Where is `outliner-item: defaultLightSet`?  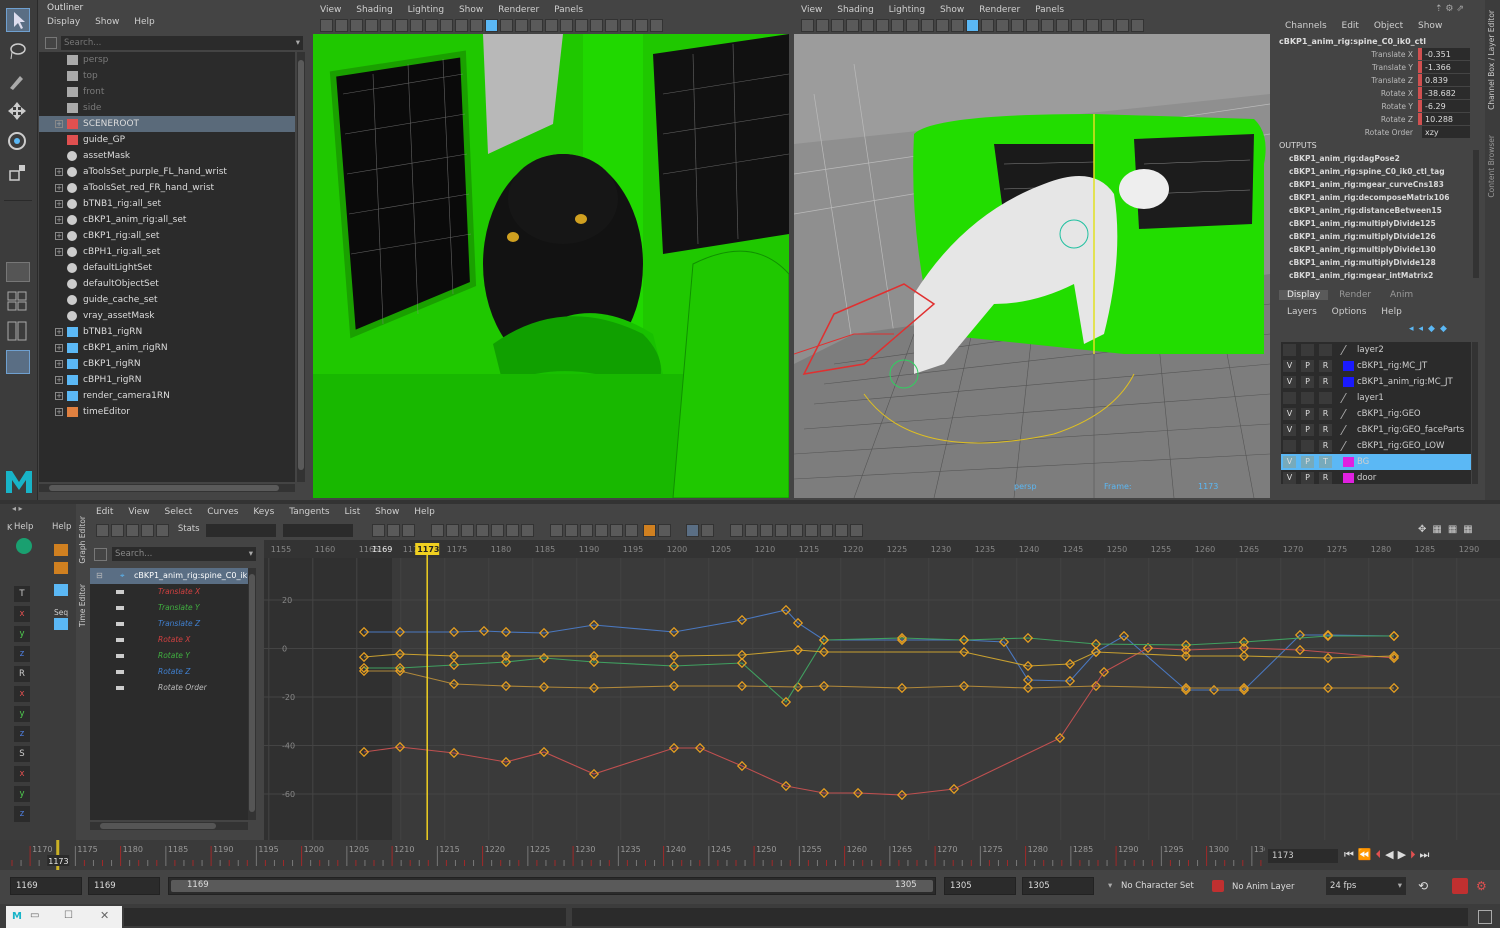 outliner-item: defaultLightSet is located at coordinates (167, 268).